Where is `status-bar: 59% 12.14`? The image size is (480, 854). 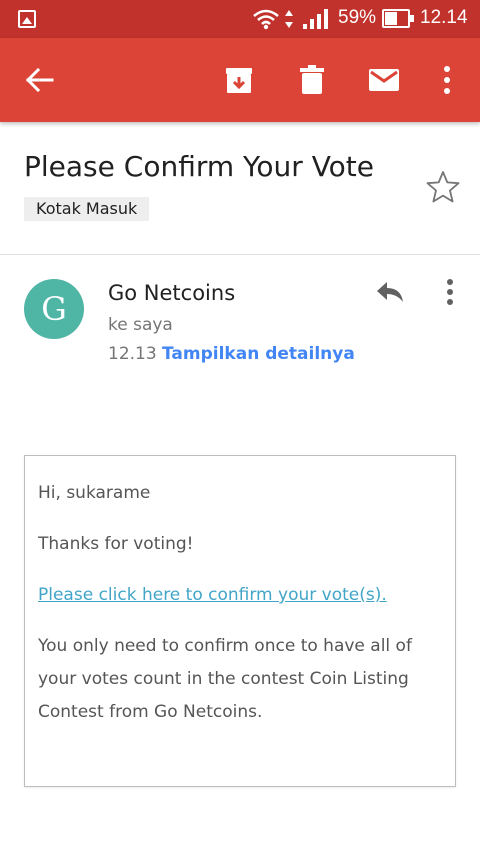
status-bar: 59% 12.14 is located at coordinates (240, 19).